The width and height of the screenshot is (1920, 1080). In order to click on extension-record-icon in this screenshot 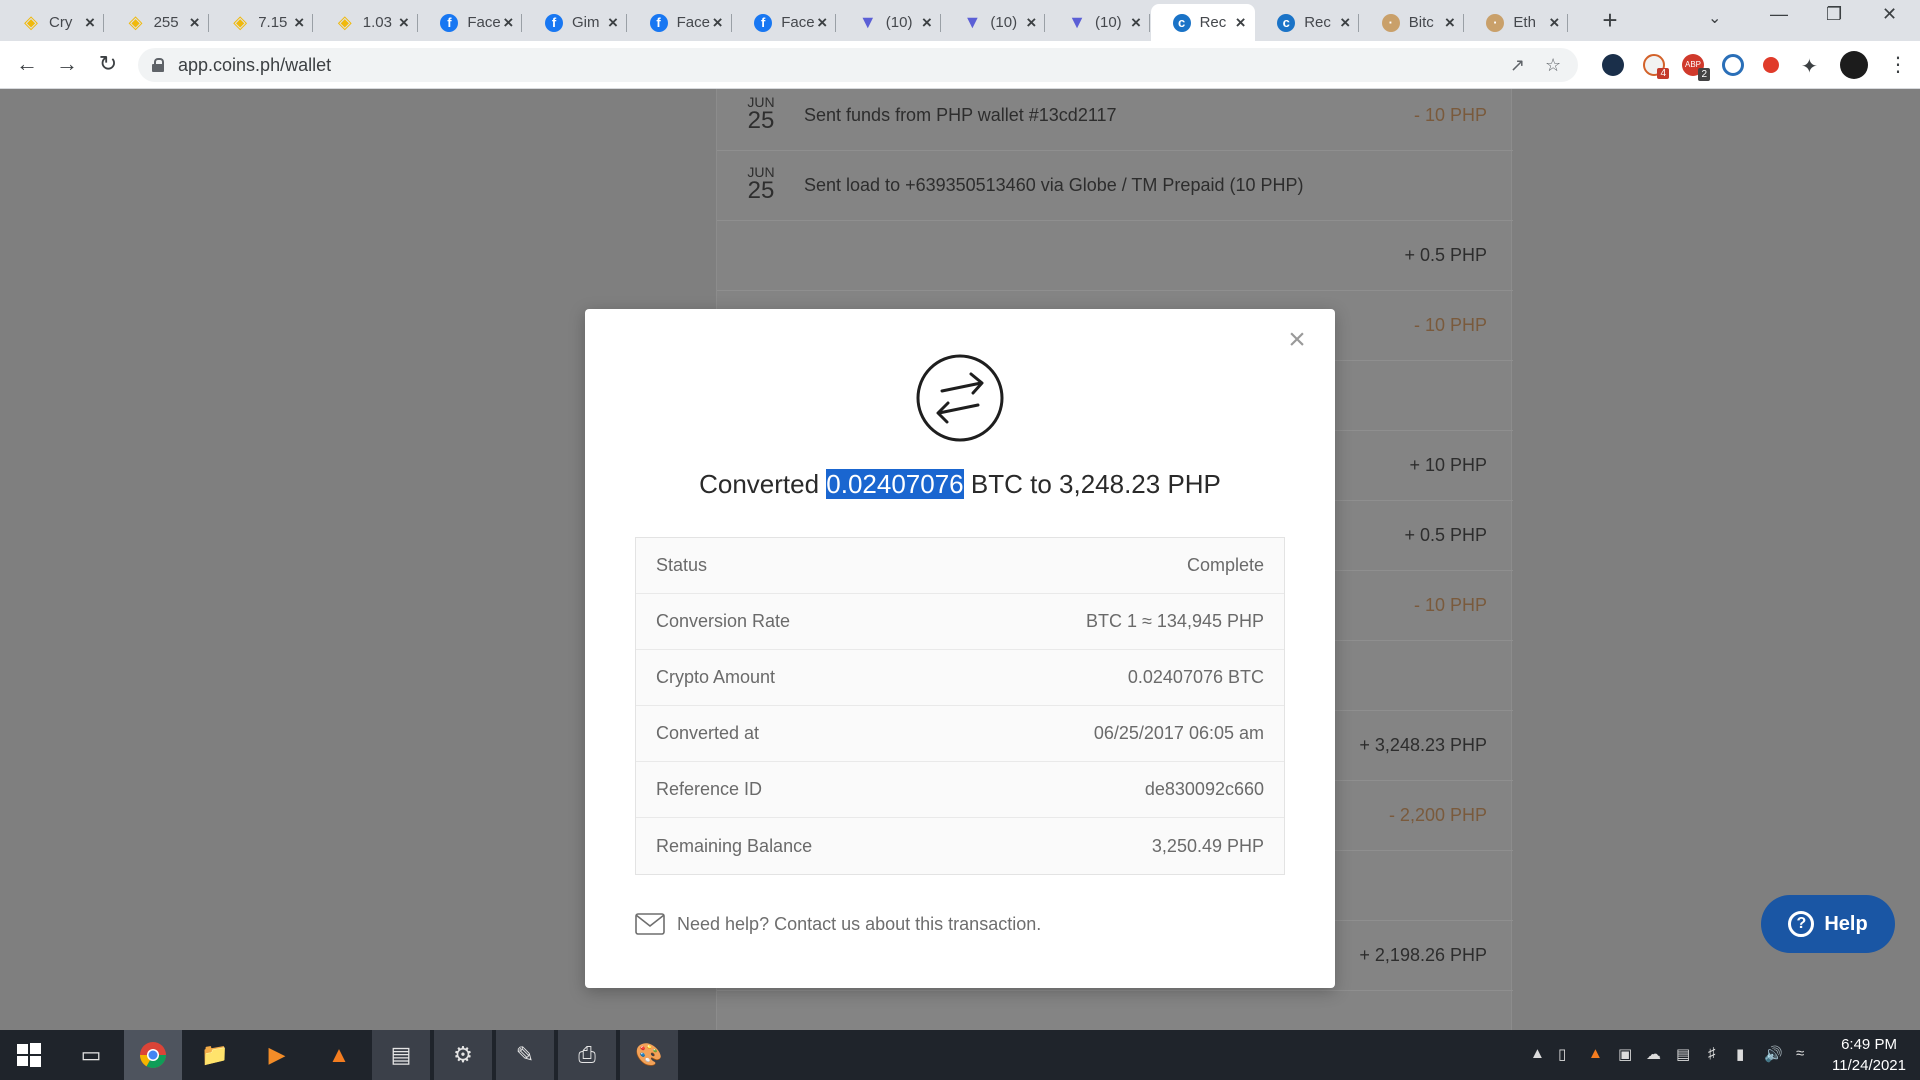, I will do `click(1771, 65)`.